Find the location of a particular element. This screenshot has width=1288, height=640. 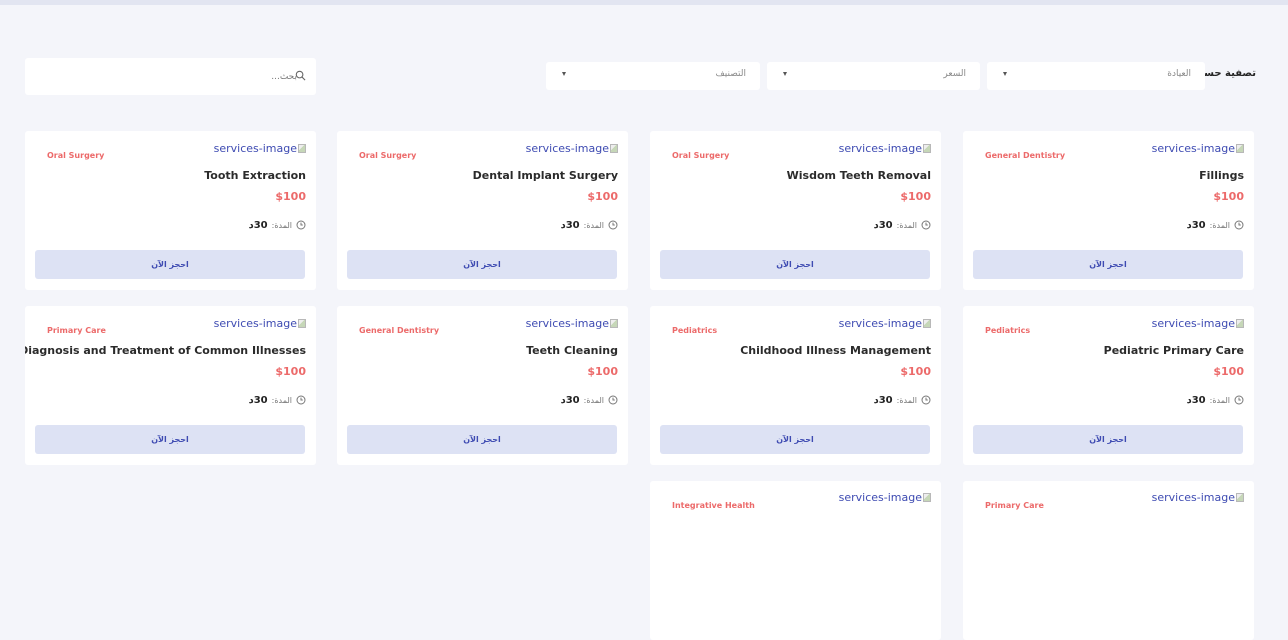

search-icon is located at coordinates (300, 75).